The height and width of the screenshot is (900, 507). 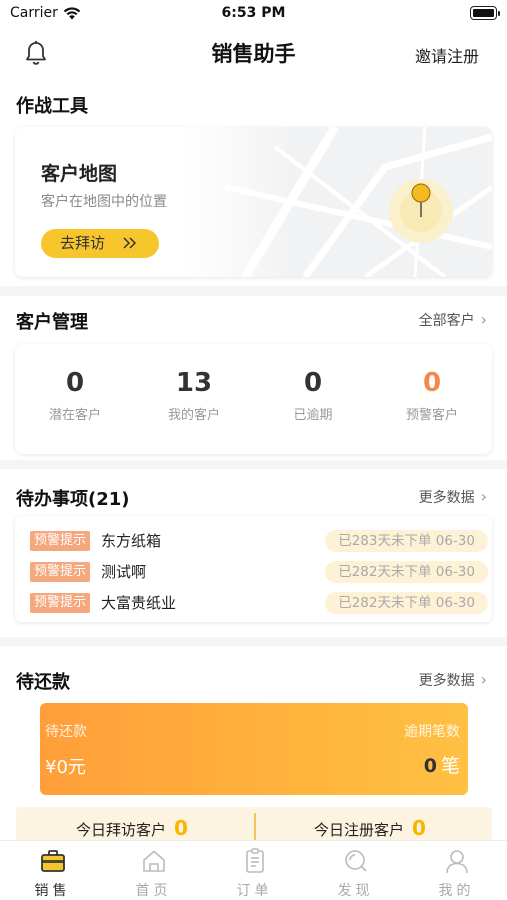 I want to click on briefcase-icon, so click(x=52, y=861).